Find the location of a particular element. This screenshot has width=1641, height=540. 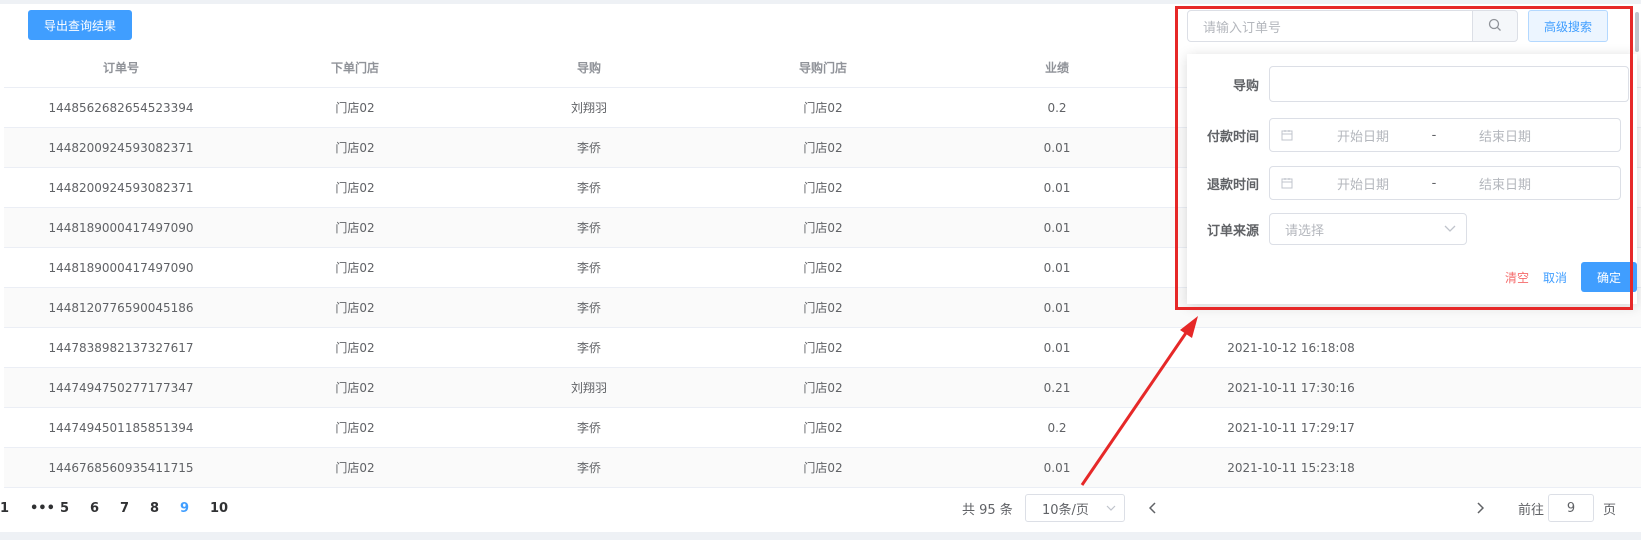

table-cell: 2021-10-11 15:23:18 is located at coordinates (1291, 467).